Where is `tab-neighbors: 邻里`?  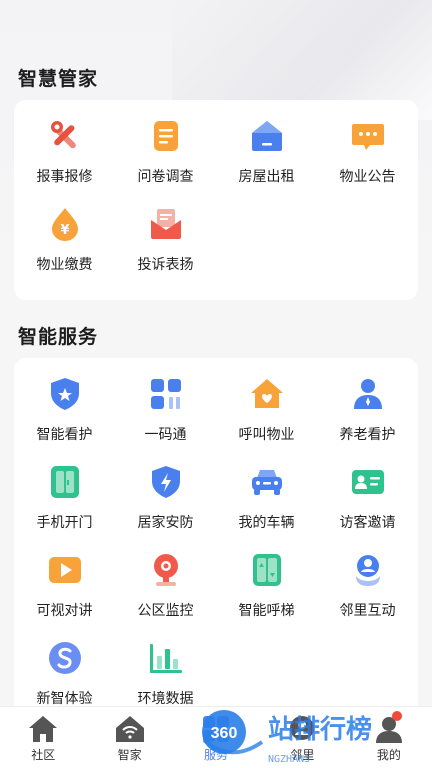 tab-neighbors: 邻里 is located at coordinates (302, 737).